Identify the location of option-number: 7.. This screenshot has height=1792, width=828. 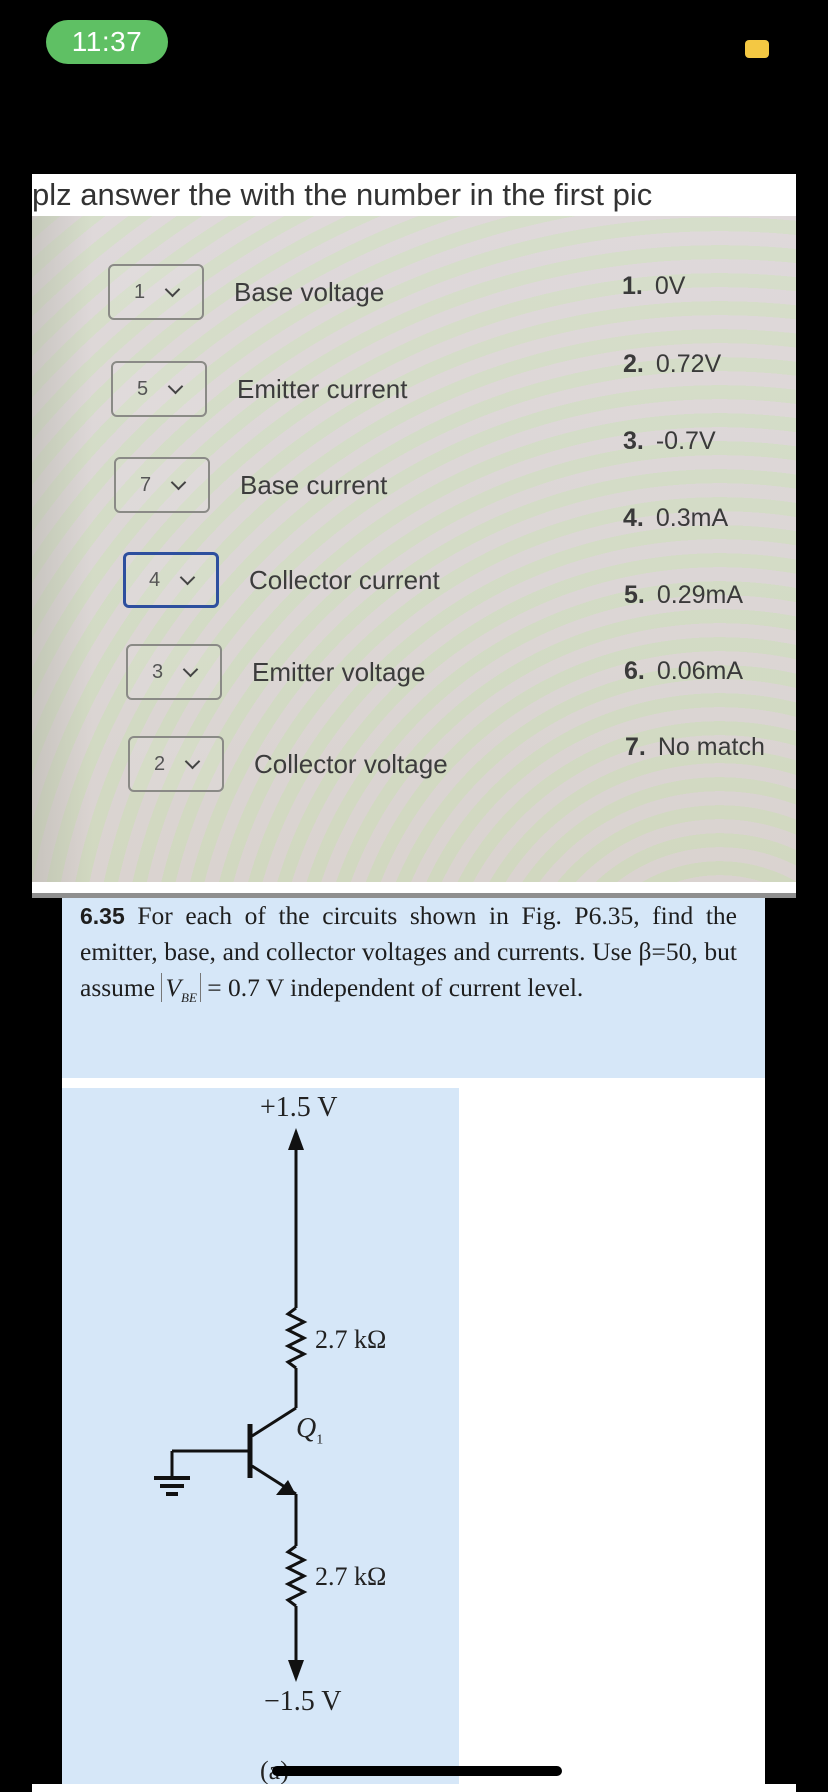
(635, 747).